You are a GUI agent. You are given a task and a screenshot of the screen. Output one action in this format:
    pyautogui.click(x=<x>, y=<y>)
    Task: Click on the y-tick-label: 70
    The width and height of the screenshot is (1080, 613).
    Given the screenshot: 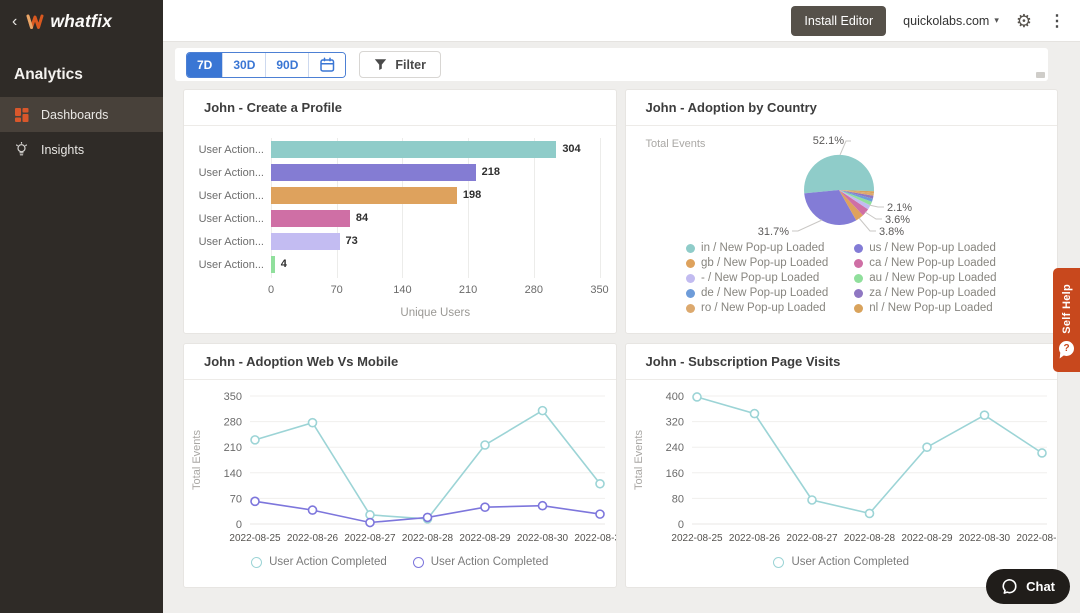 What is the action you would take?
    pyautogui.click(x=236, y=499)
    